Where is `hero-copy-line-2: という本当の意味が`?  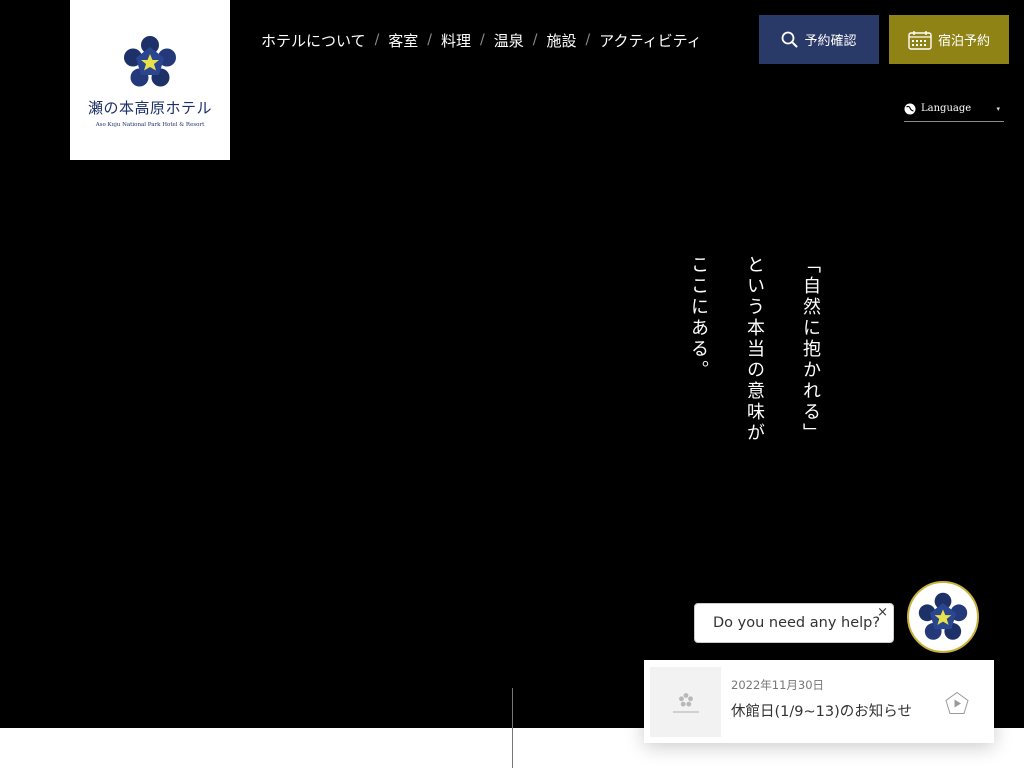 hero-copy-line-2: という本当の意味が is located at coordinates (754, 349).